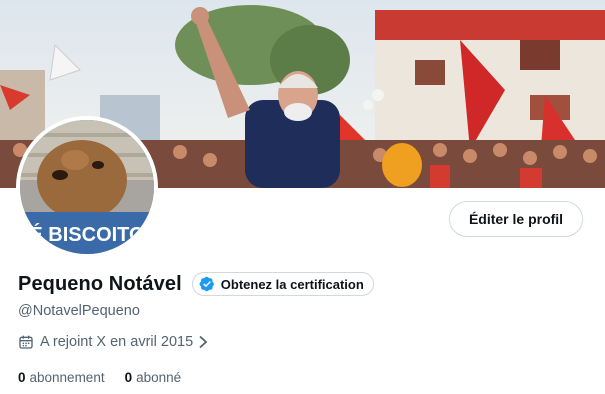 This screenshot has width=605, height=394. I want to click on followers-count: 0, so click(128, 377).